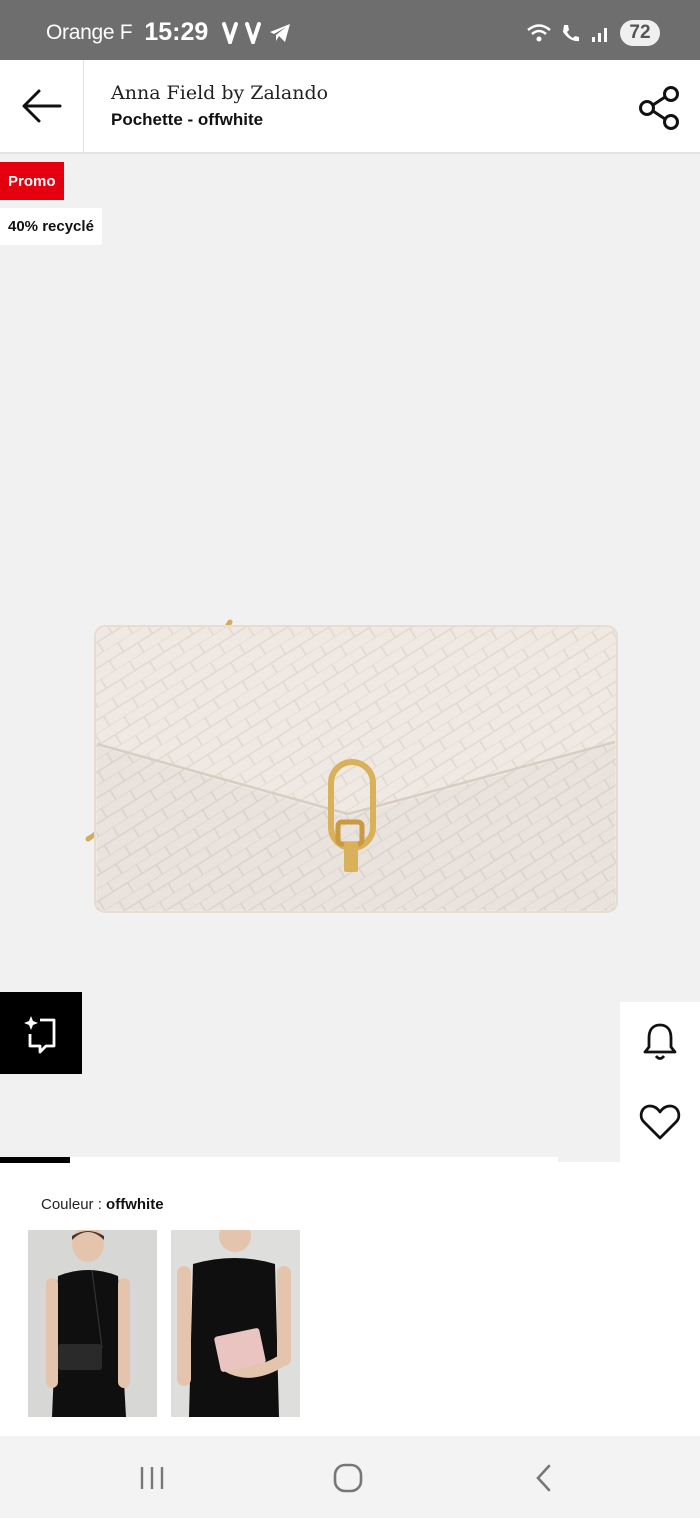 The height and width of the screenshot is (1518, 700). I want to click on chevron-left-icon, so click(543, 1478).